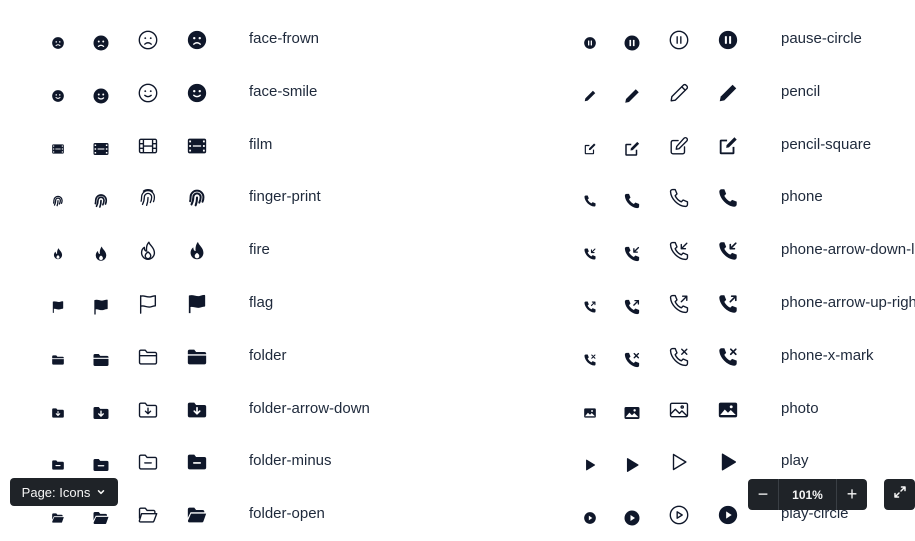 This screenshot has width=915, height=541. I want to click on icon-row-pause-circle: pause-circle, so click(457, 40).